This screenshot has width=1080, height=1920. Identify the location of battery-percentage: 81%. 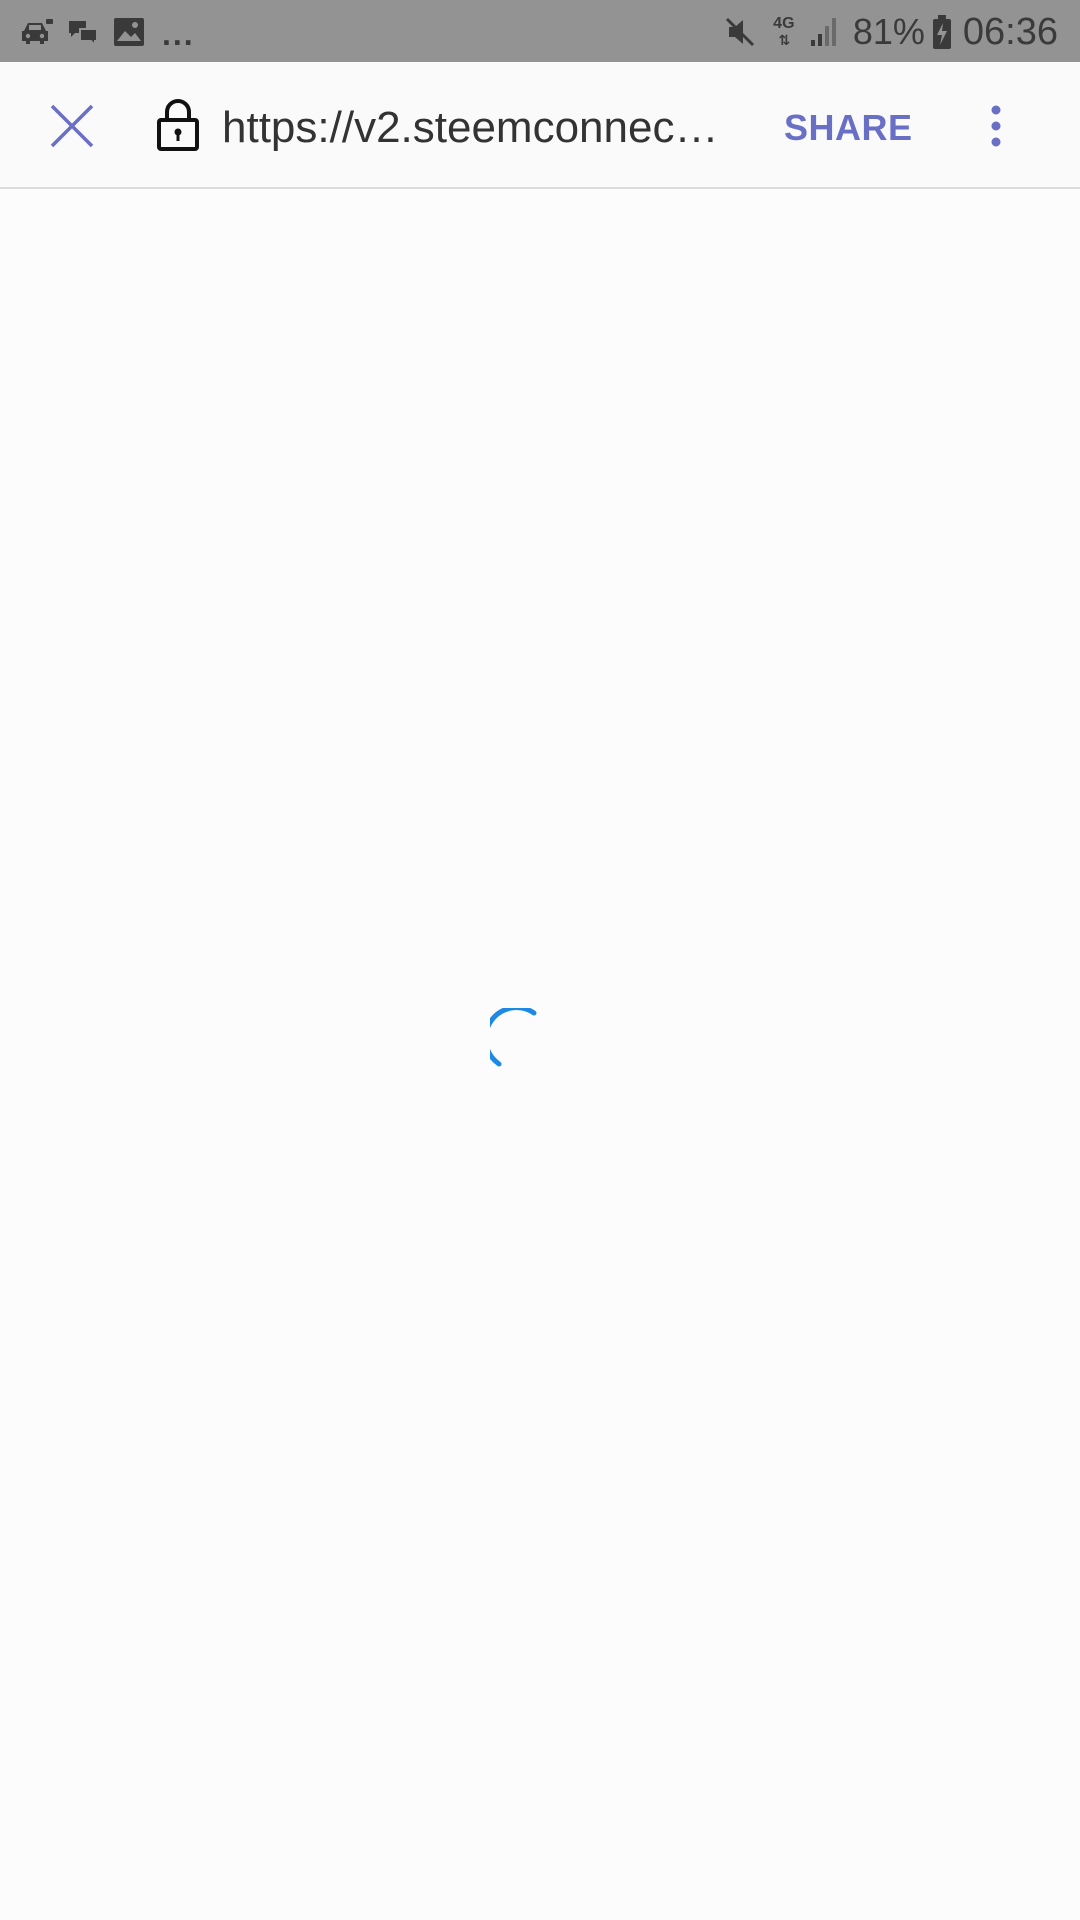
(888, 31).